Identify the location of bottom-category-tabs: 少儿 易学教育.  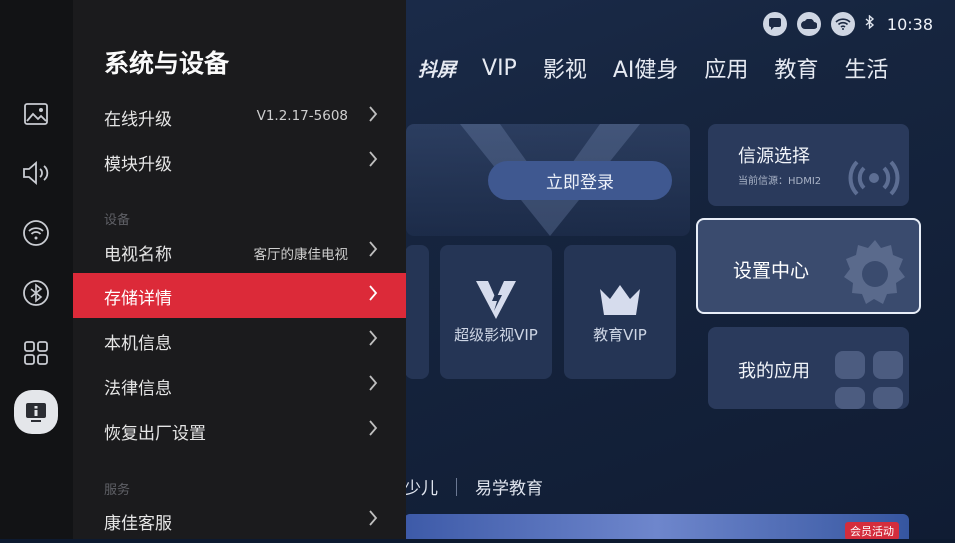
(473, 486).